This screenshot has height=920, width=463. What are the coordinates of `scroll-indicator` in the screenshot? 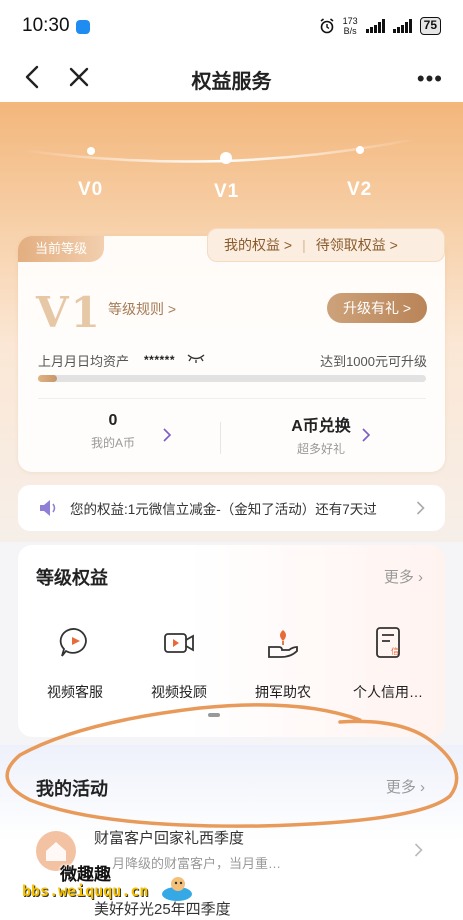 It's located at (214, 715).